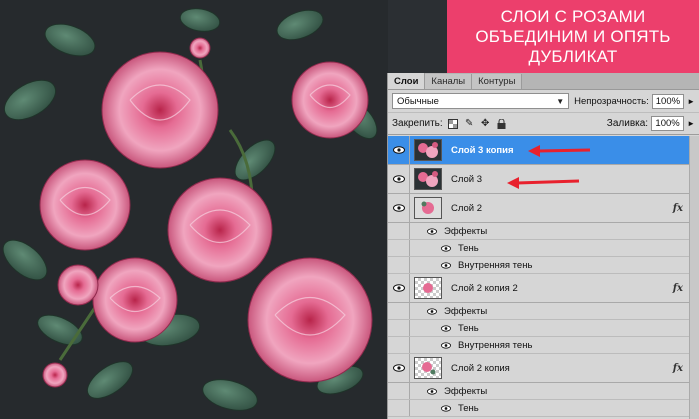  What do you see at coordinates (484, 288) in the screenshot?
I see `layer-name: Слой 2 копия 2` at bounding box center [484, 288].